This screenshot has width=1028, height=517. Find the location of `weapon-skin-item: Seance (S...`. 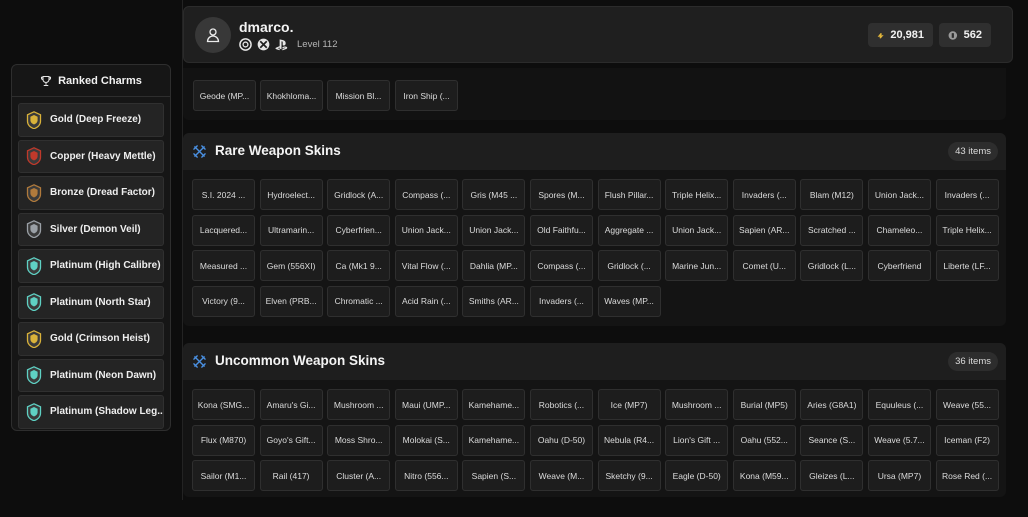

weapon-skin-item: Seance (S... is located at coordinates (832, 440).